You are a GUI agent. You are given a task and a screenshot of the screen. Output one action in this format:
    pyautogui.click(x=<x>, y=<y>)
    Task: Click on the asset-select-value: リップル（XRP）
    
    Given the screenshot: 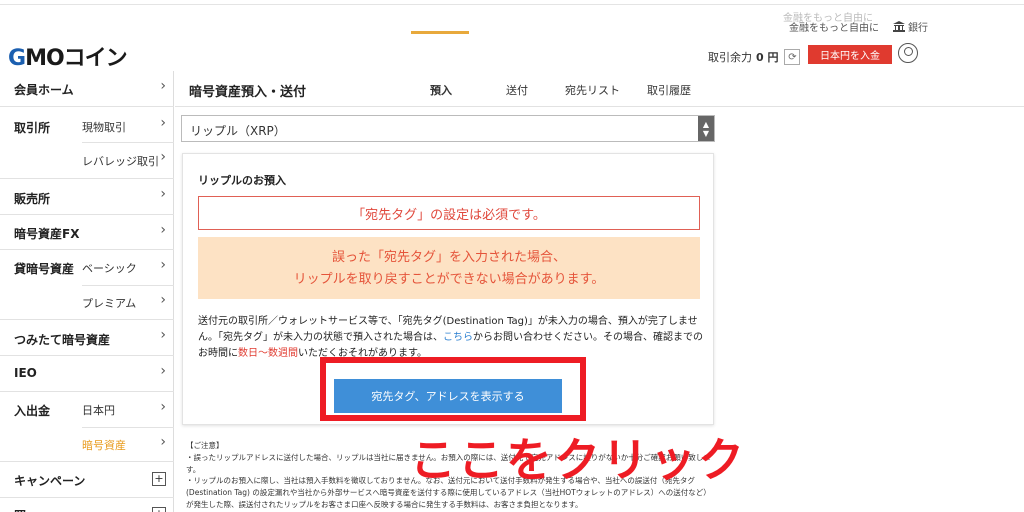 What is the action you would take?
    pyautogui.click(x=238, y=131)
    